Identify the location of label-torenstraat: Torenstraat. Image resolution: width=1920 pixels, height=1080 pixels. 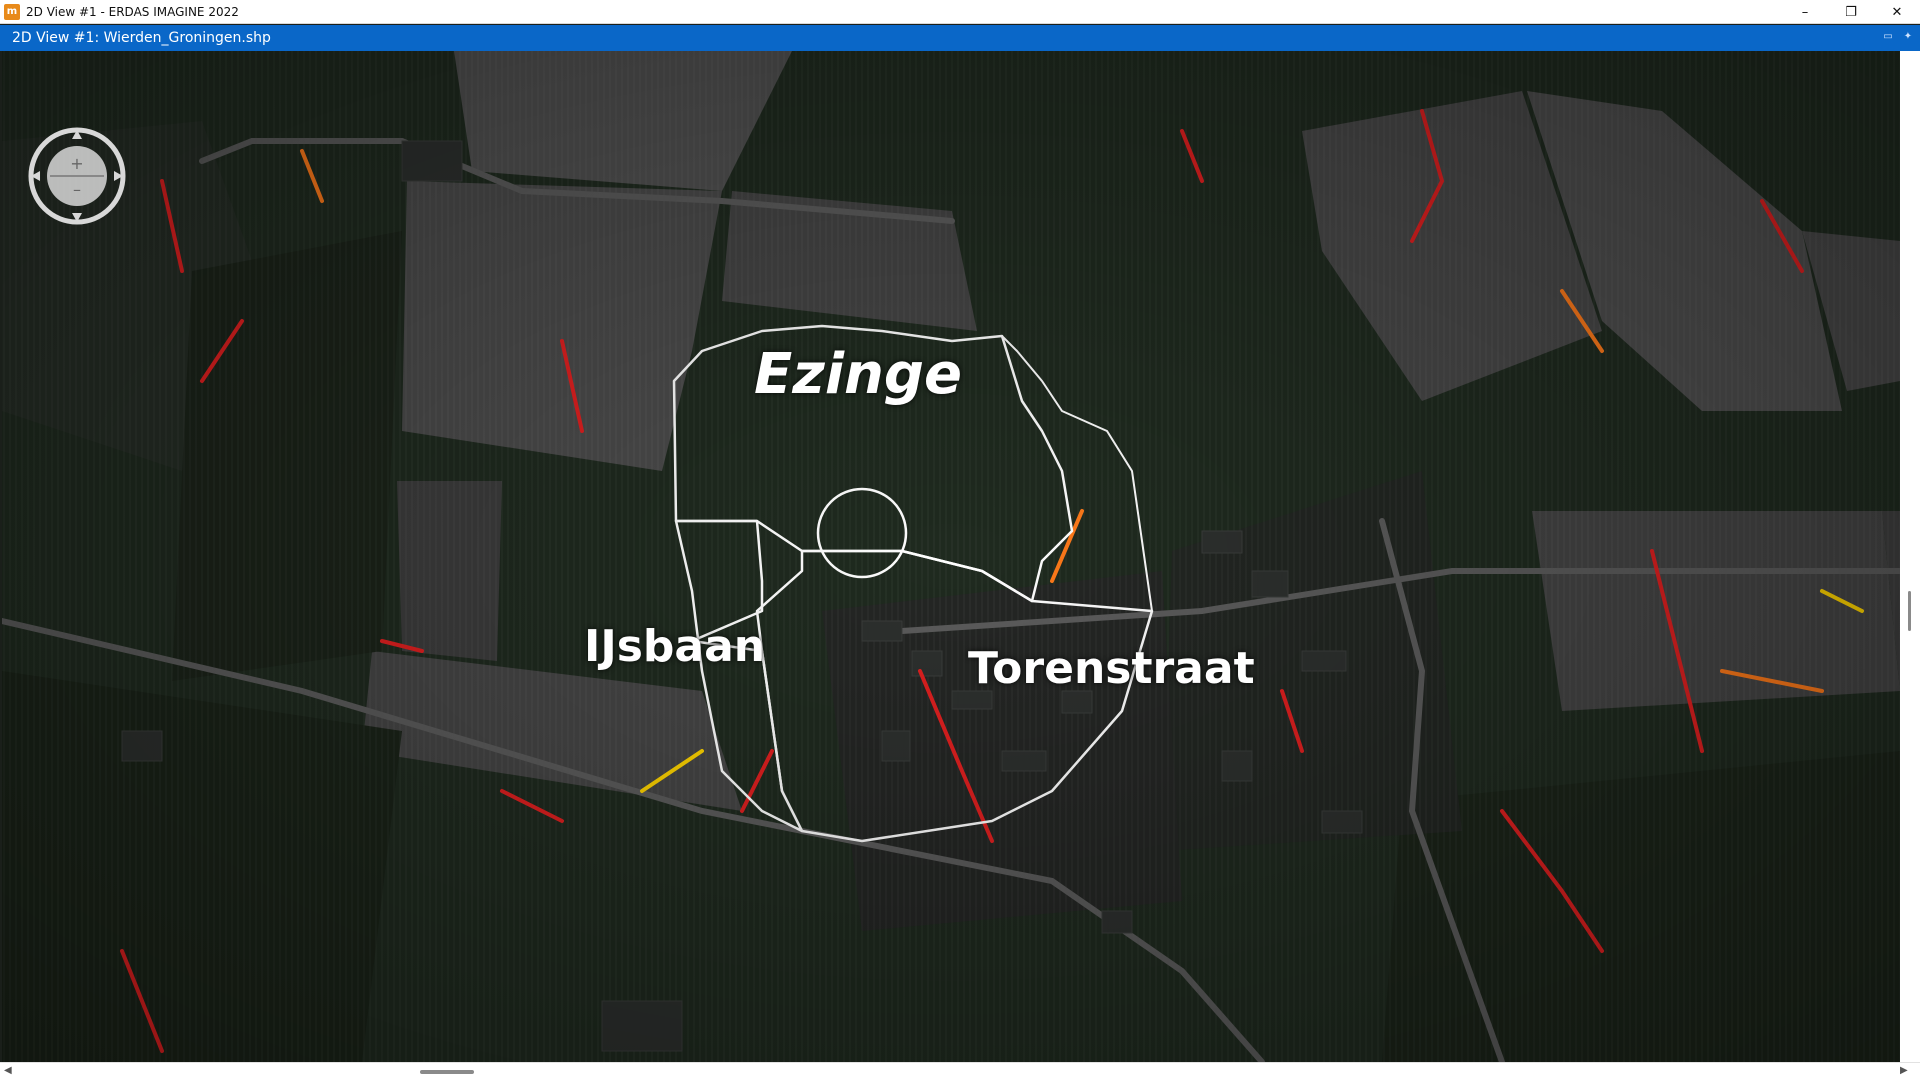
(1111, 668).